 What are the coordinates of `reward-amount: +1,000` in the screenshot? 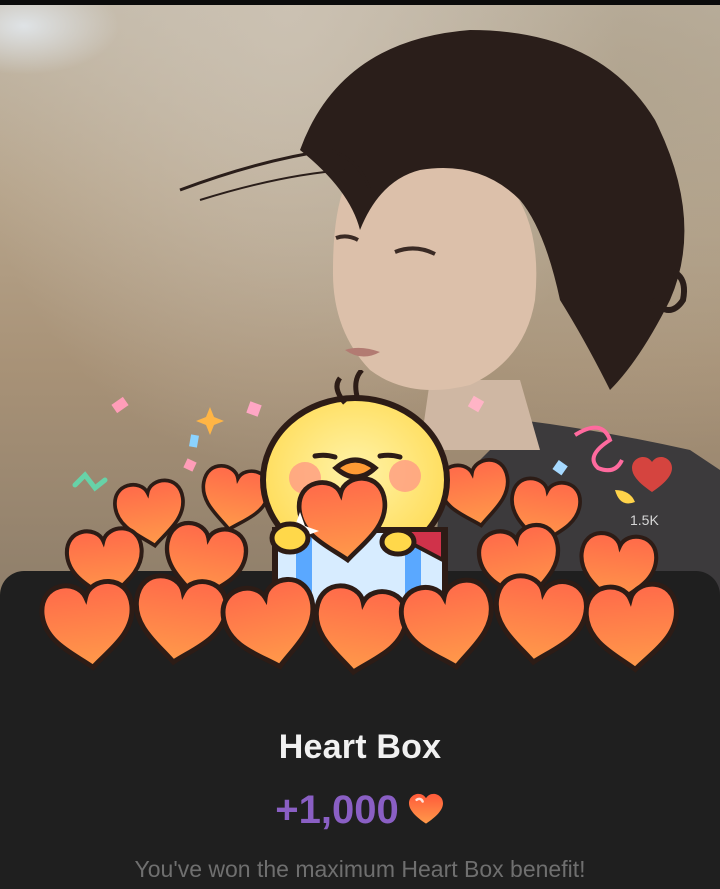 It's located at (337, 809).